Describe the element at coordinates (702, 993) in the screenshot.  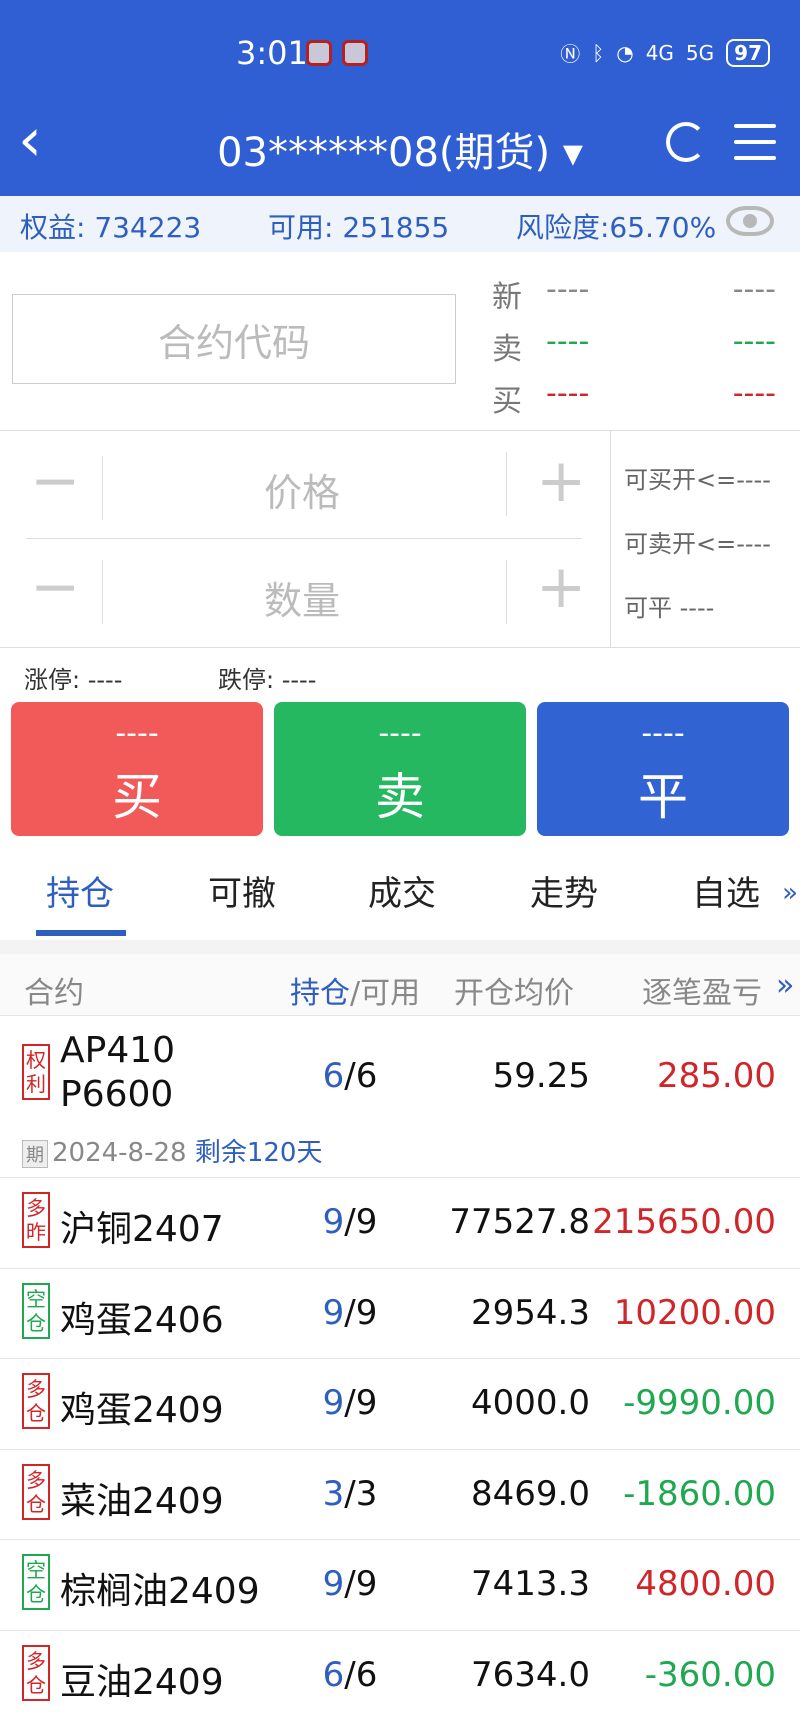
I see `col-pl: 逐笔盈亏` at that location.